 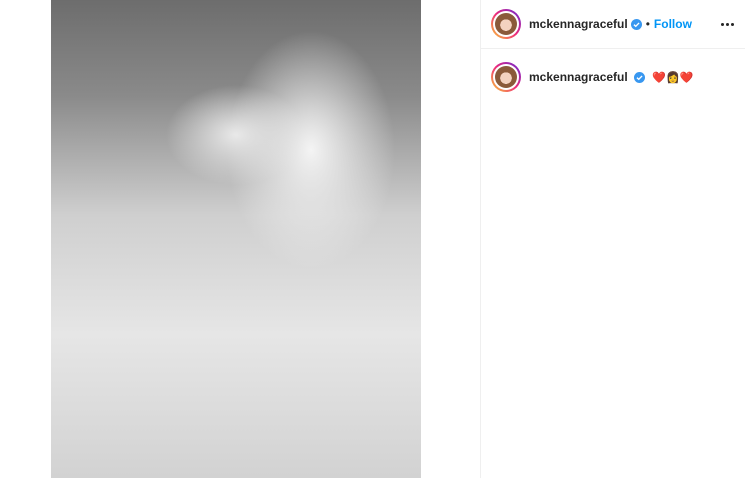 I want to click on follow-button: Follow, so click(x=673, y=24).